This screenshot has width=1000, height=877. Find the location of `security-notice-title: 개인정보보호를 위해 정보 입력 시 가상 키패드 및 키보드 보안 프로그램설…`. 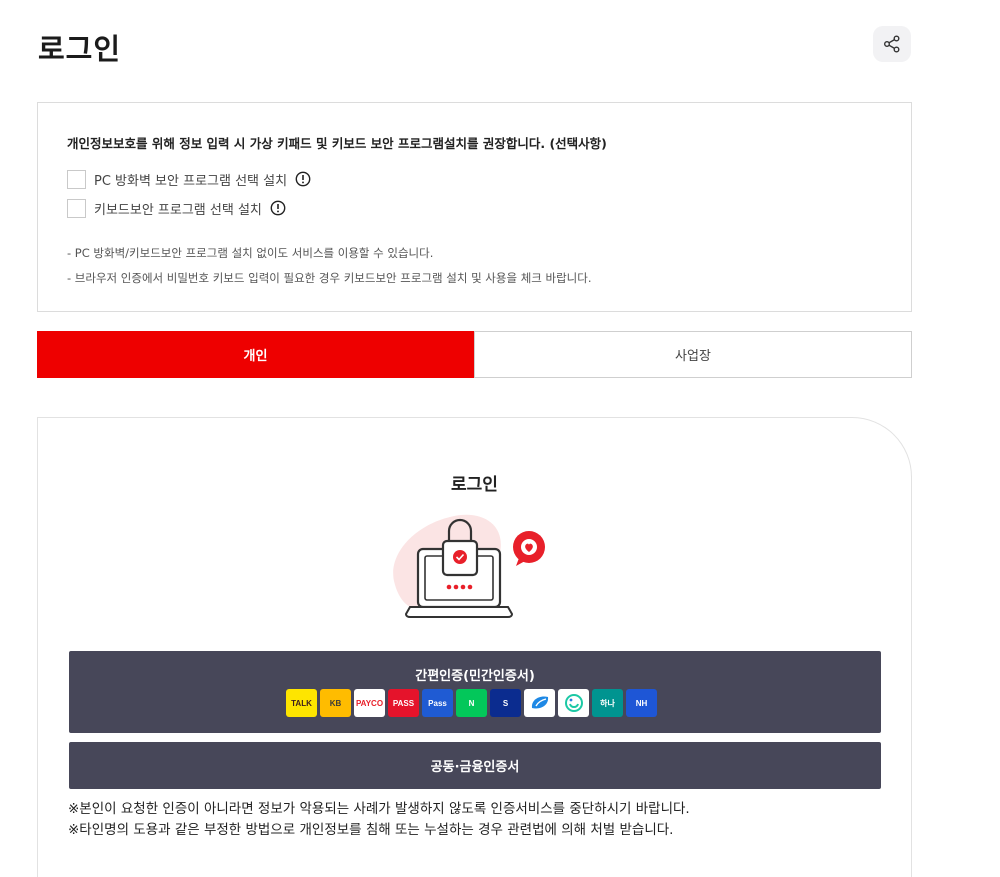

security-notice-title: 개인정보보호를 위해 정보 입력 시 가상 키패드 및 키보드 보안 프로그램설… is located at coordinates (337, 143).